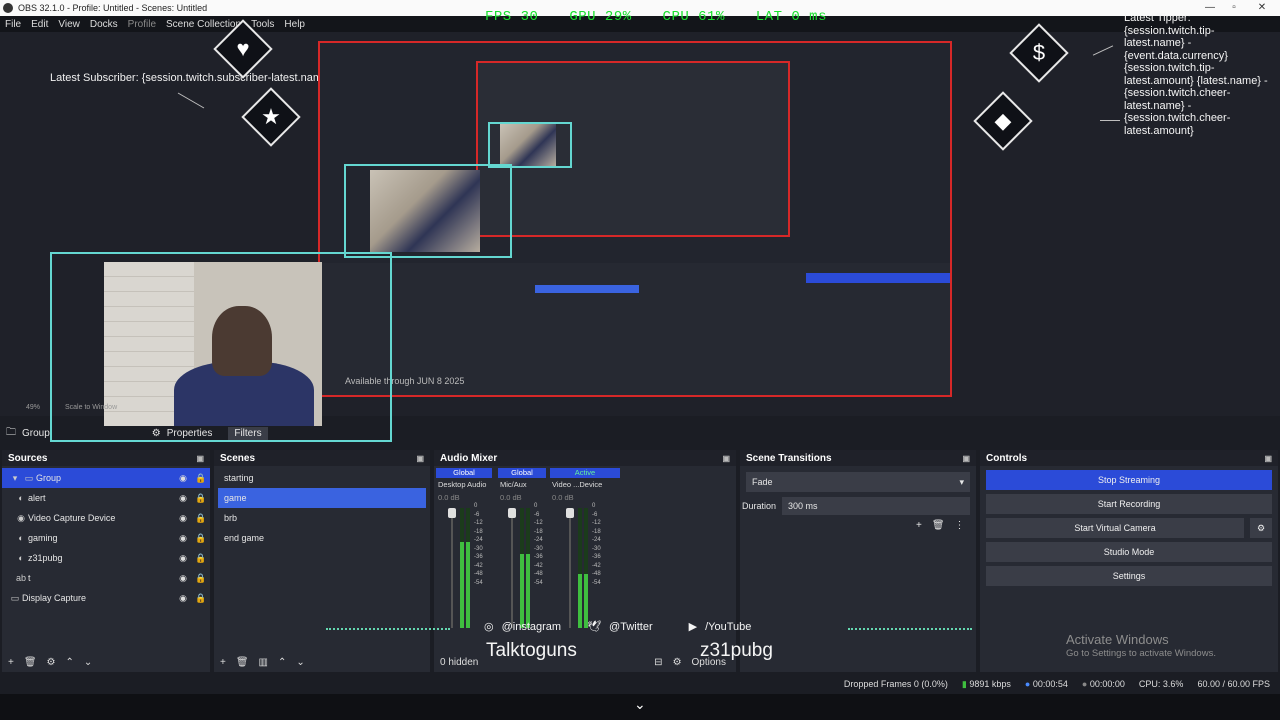 The width and height of the screenshot is (1280, 720). What do you see at coordinates (106, 498) in the screenshot?
I see `source-item-alert: ◐ alert ◉ 🔒` at bounding box center [106, 498].